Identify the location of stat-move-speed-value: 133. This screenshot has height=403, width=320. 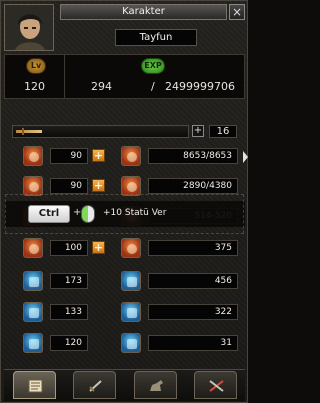
(69, 312).